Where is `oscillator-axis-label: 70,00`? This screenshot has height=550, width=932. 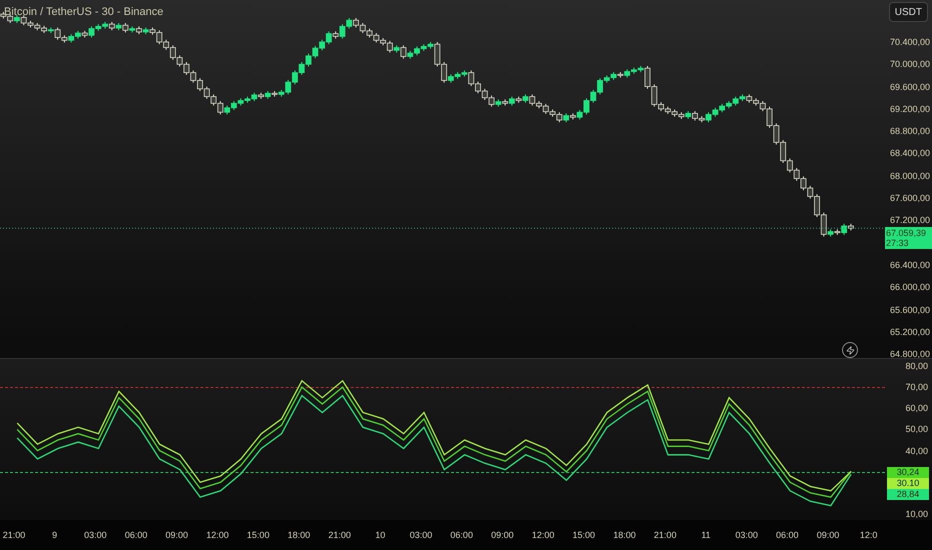
oscillator-axis-label: 70,00 is located at coordinates (916, 387).